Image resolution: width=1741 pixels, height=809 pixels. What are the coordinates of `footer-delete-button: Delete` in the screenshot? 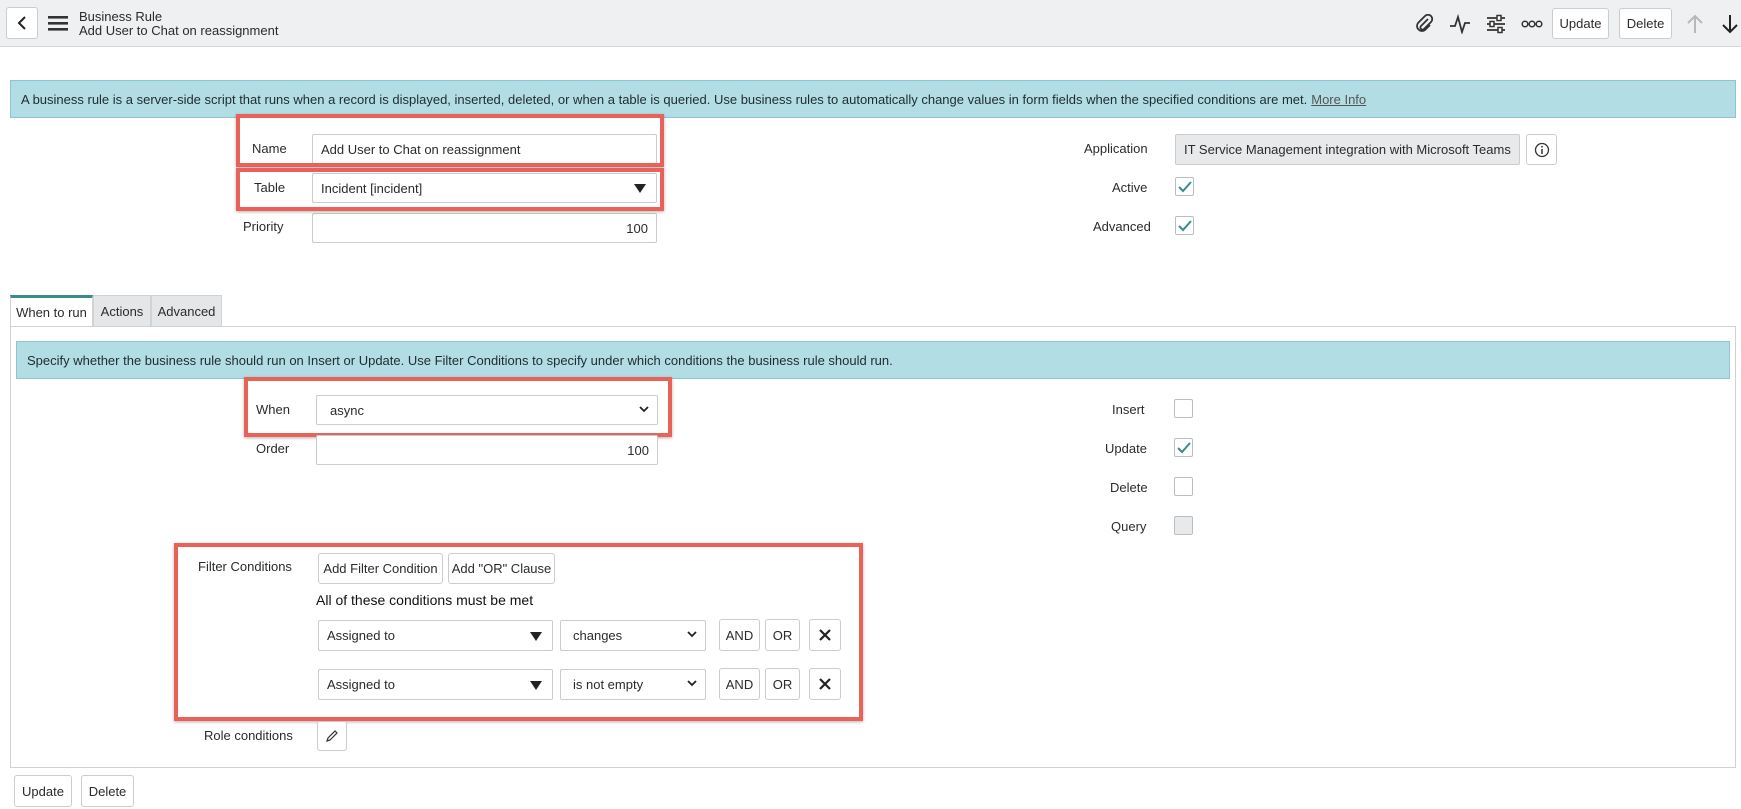 It's located at (107, 791).